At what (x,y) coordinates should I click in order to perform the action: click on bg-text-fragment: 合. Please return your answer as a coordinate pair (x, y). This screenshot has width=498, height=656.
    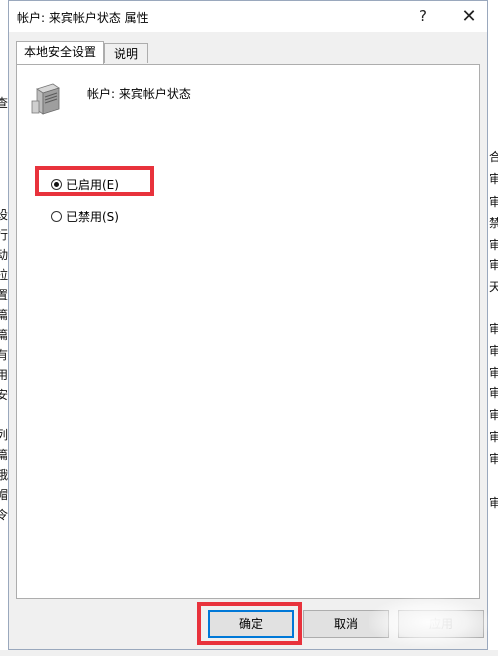
    Looking at the image, I should click on (493, 157).